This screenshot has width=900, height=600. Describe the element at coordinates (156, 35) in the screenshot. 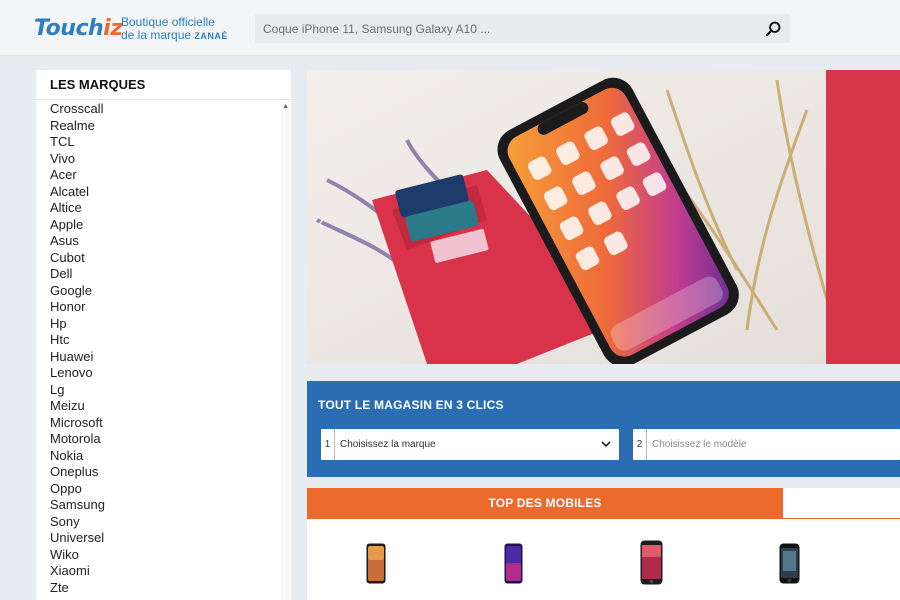

I see `logo-tagline-line2: de la marque` at that location.